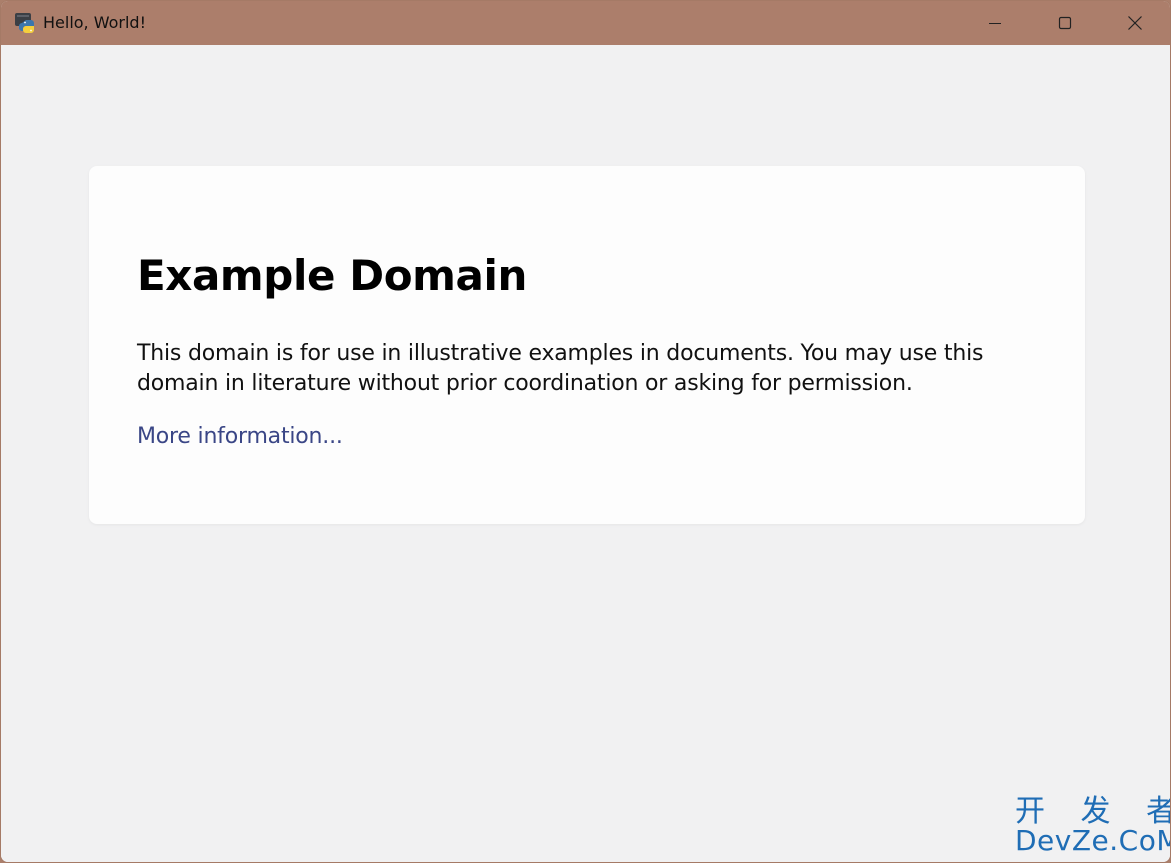 This screenshot has height=863, width=1171. What do you see at coordinates (332, 275) in the screenshot?
I see `page-heading: Example Domain` at bounding box center [332, 275].